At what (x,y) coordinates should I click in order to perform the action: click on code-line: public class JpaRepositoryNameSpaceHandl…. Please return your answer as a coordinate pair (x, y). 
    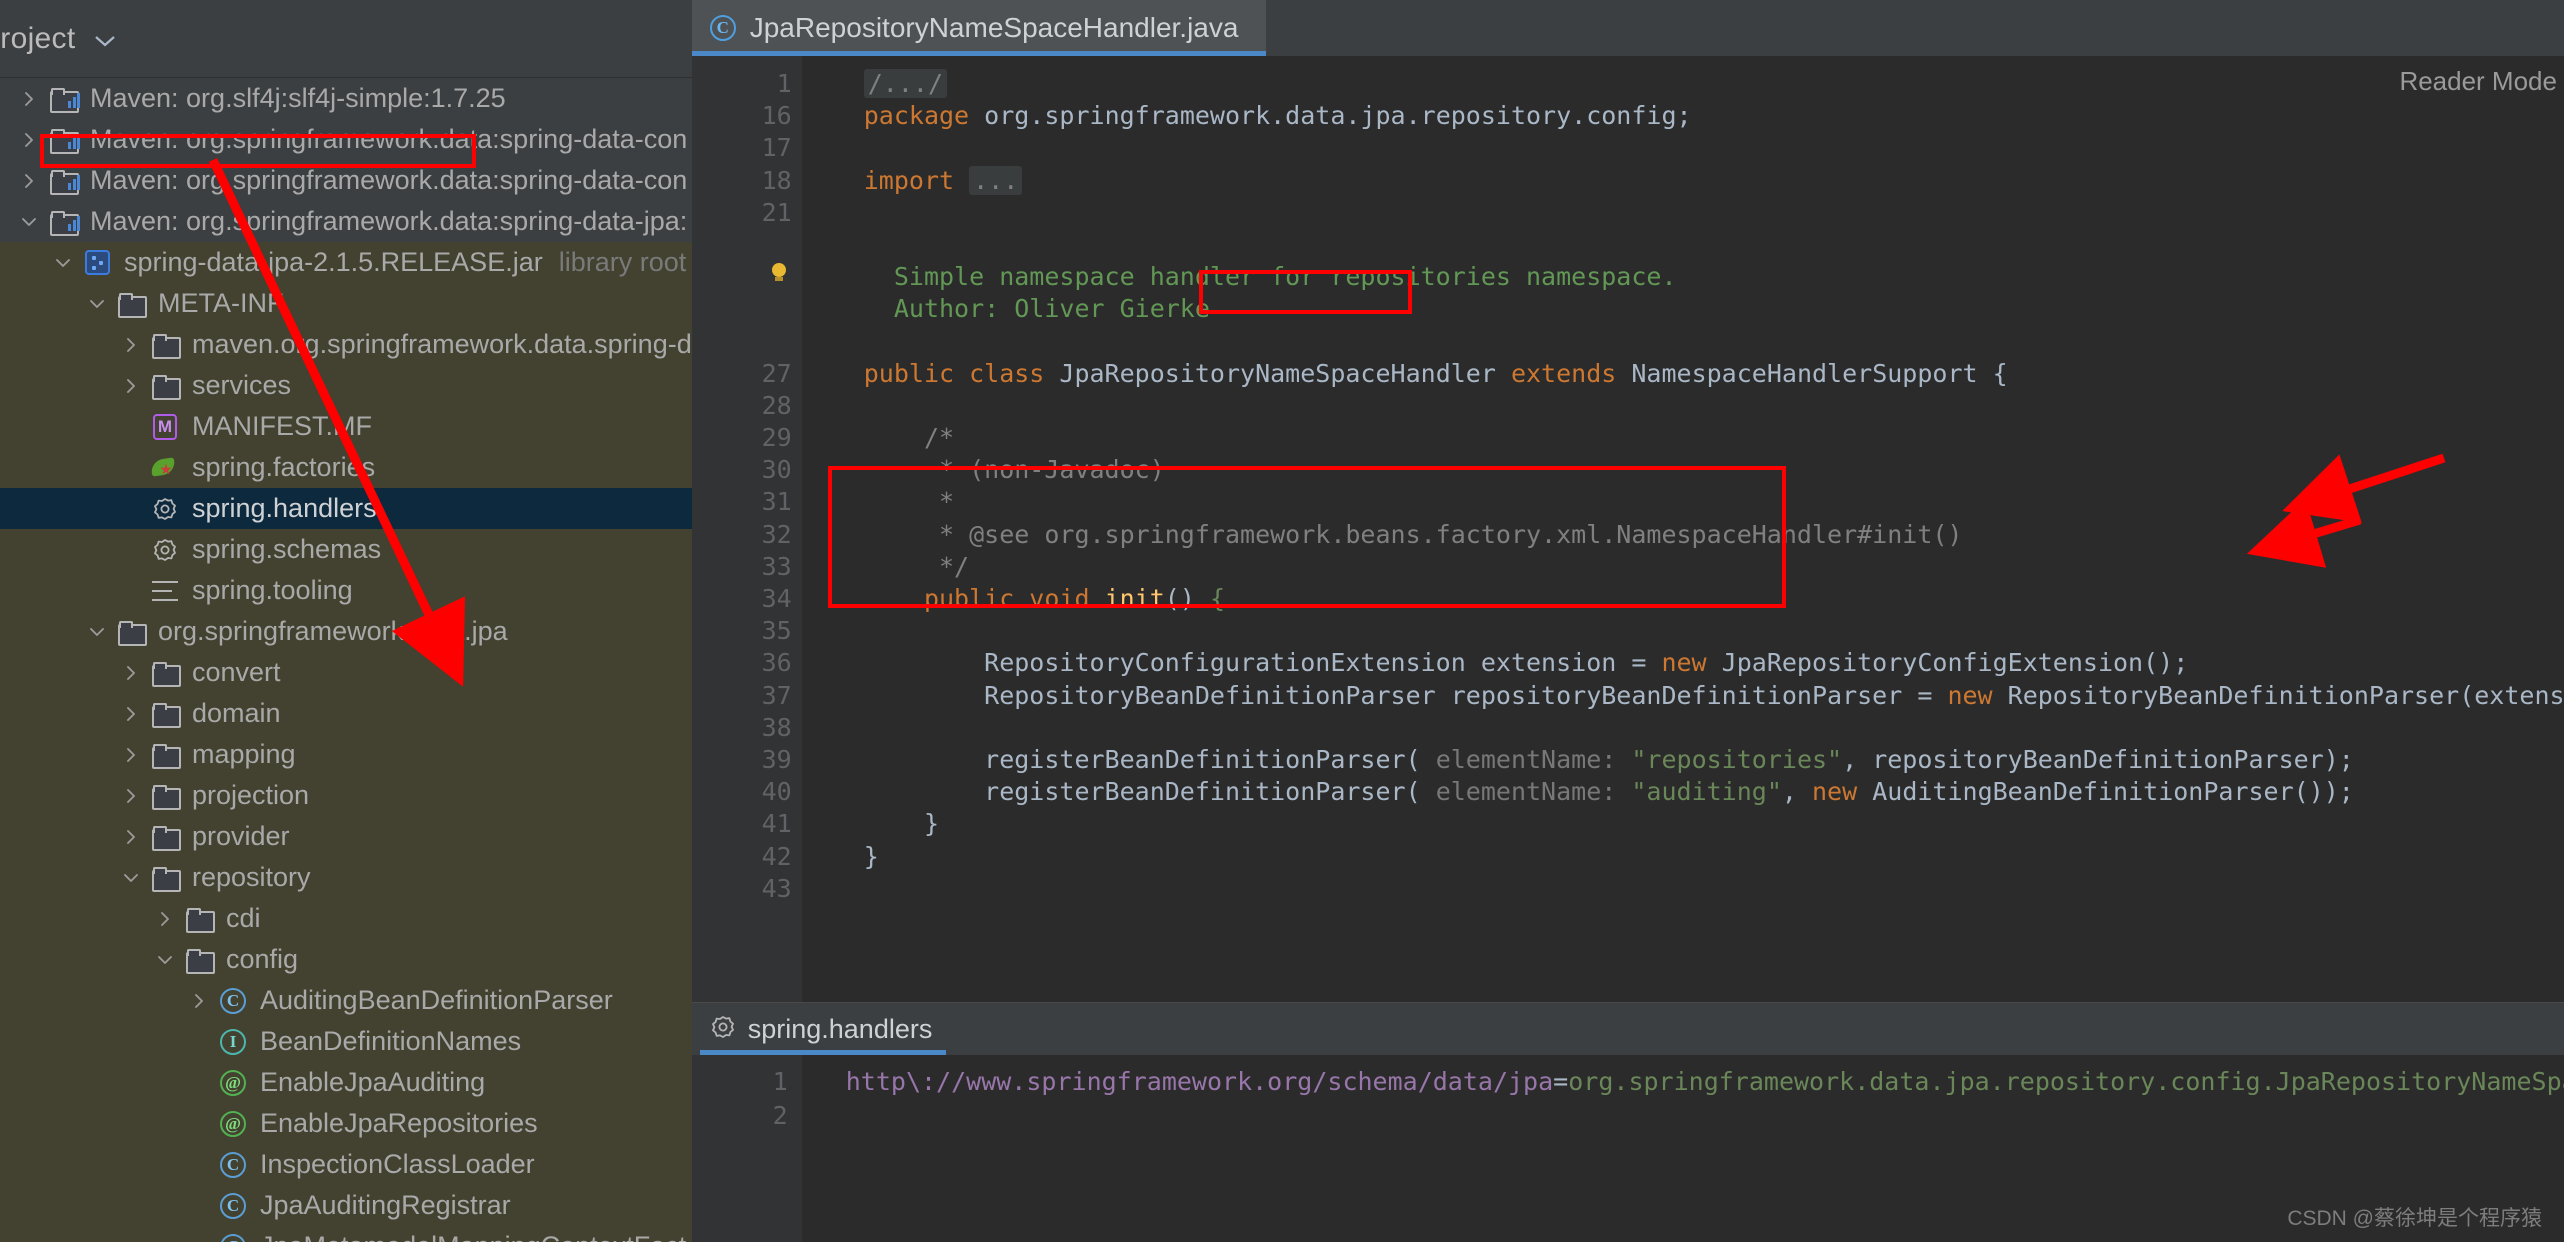
    Looking at the image, I should click on (1683, 374).